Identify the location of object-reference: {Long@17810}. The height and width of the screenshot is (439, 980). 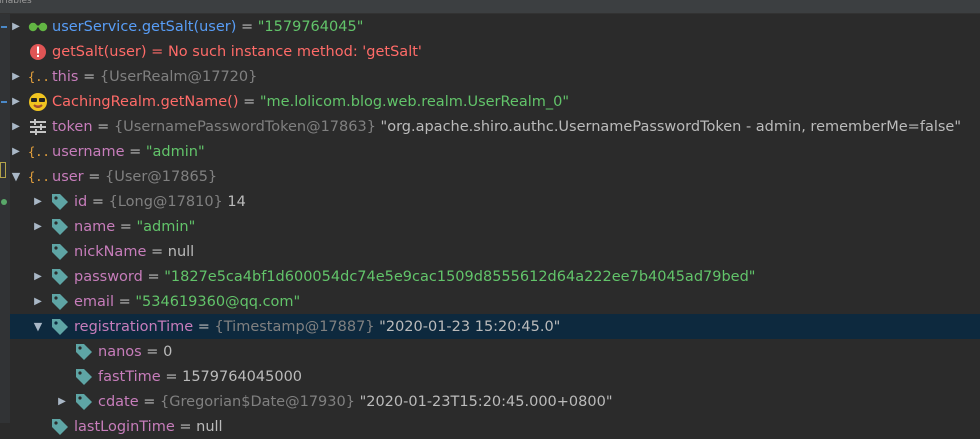
(165, 201).